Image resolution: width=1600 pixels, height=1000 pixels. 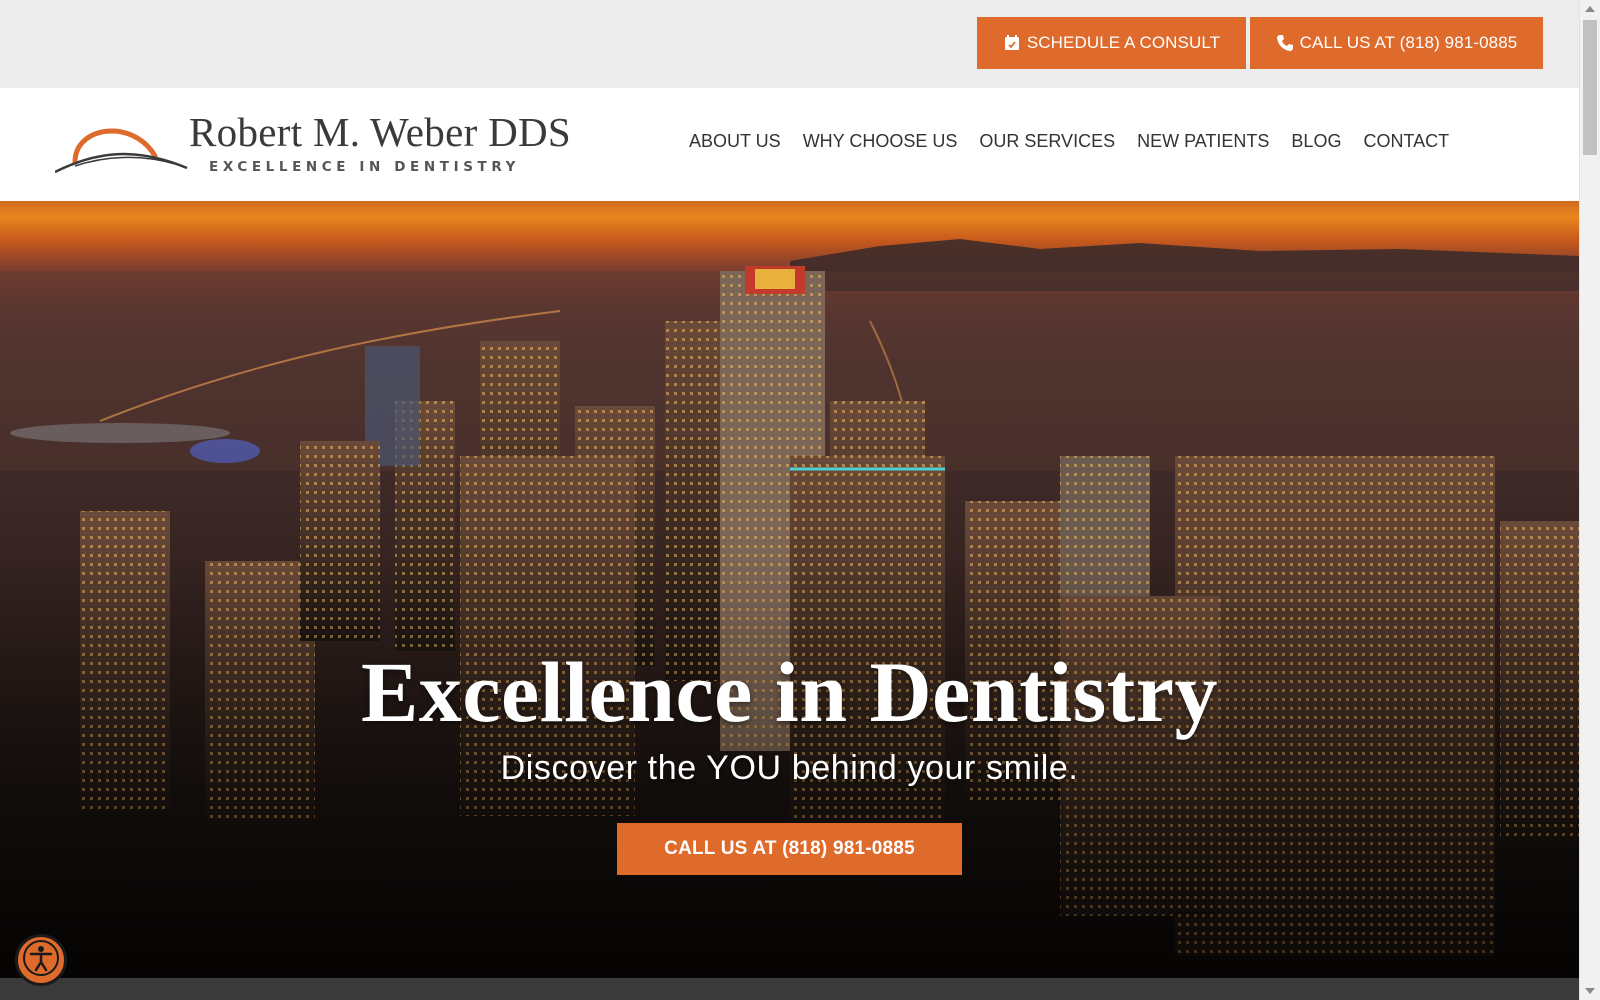 What do you see at coordinates (122, 148) in the screenshot?
I see `sunrise-arc-icon` at bounding box center [122, 148].